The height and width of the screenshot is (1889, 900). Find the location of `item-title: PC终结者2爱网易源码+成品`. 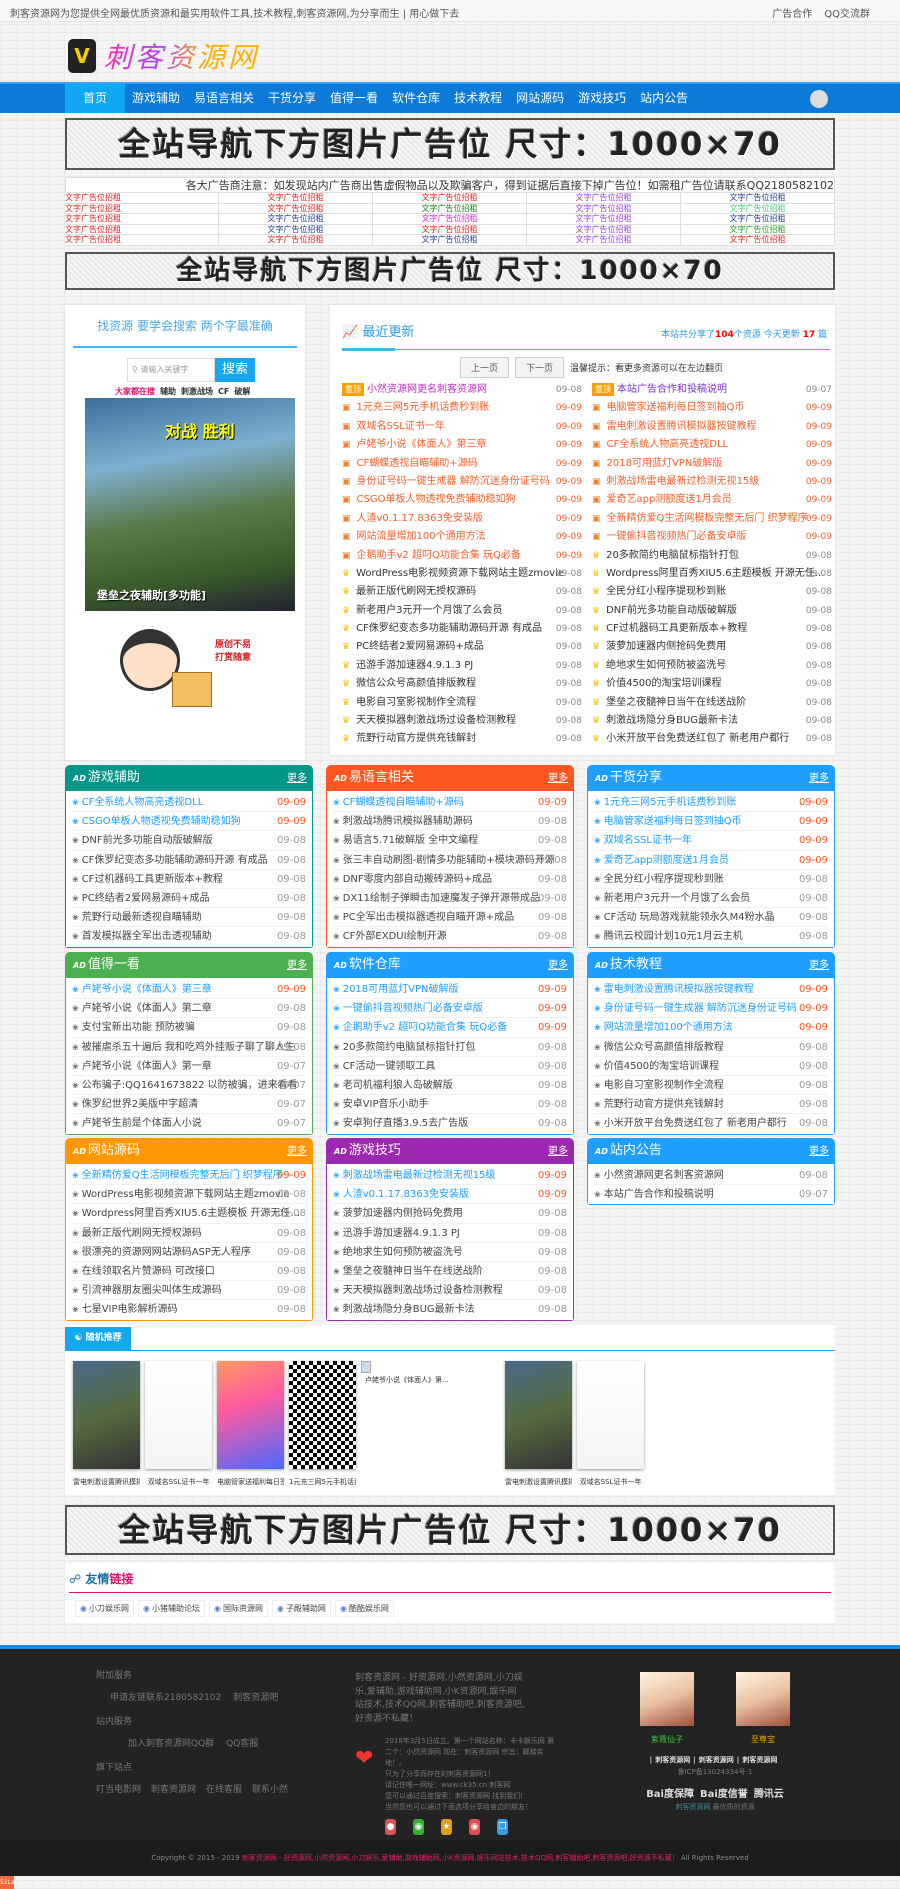

item-title: PC终结者2爱网易源码+成品 is located at coordinates (146, 898).